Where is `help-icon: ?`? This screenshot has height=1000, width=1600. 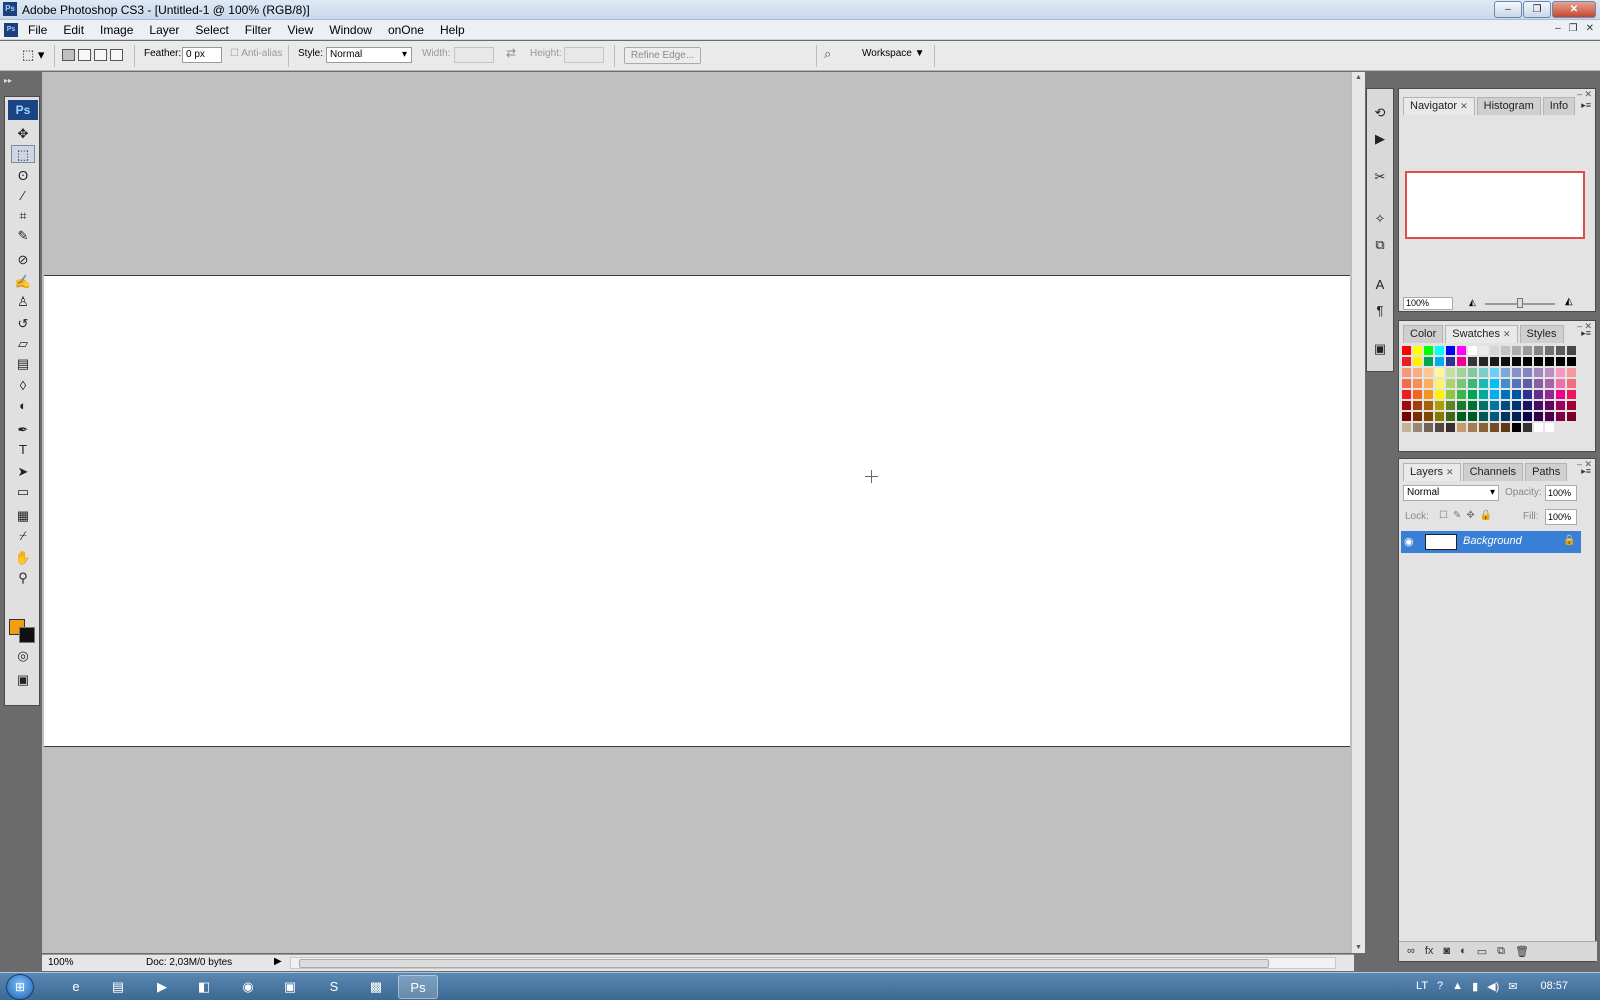
help-icon: ? is located at coordinates (1440, 986).